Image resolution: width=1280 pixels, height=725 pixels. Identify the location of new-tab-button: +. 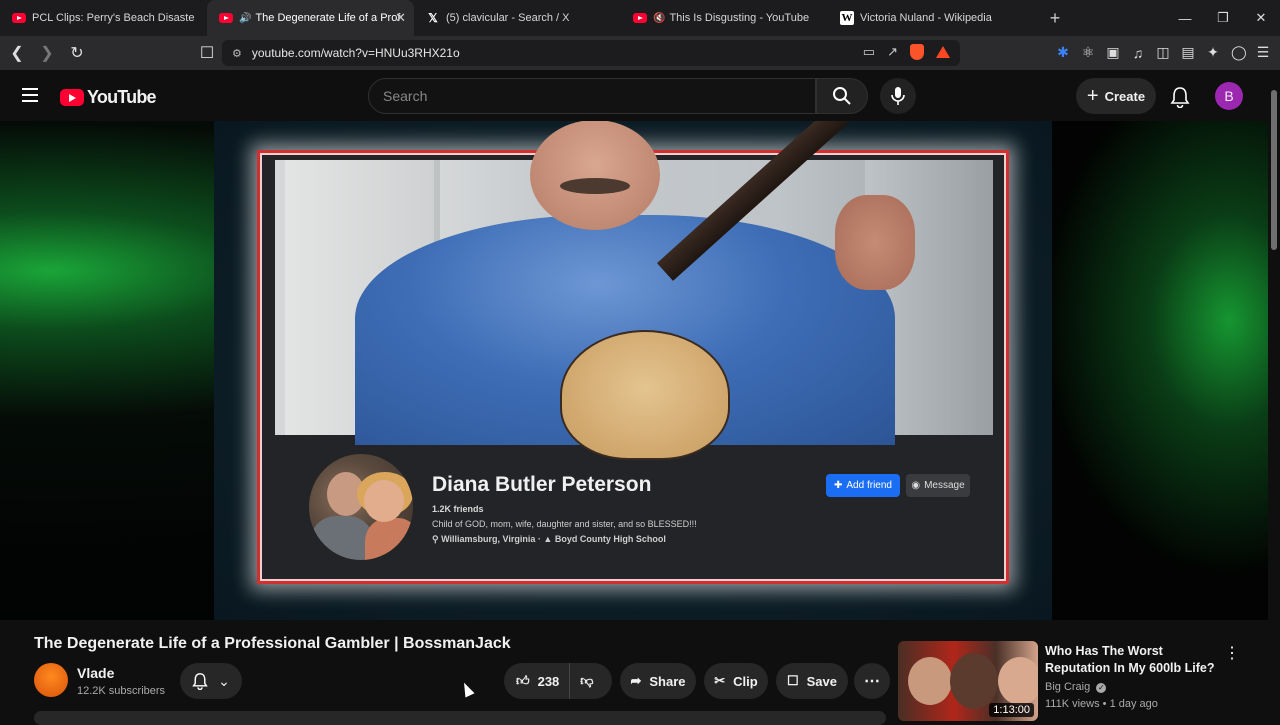
(1055, 18).